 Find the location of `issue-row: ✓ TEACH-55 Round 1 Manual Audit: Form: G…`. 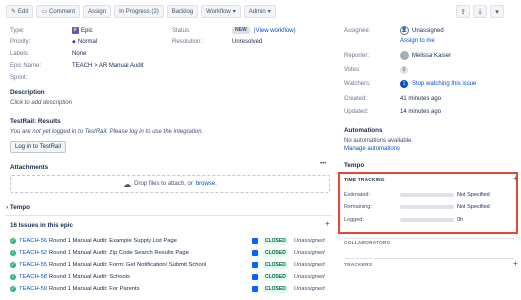

issue-row: ✓ TEACH-55 Round 1 Manual Audit: Form: G… is located at coordinates (171, 265).